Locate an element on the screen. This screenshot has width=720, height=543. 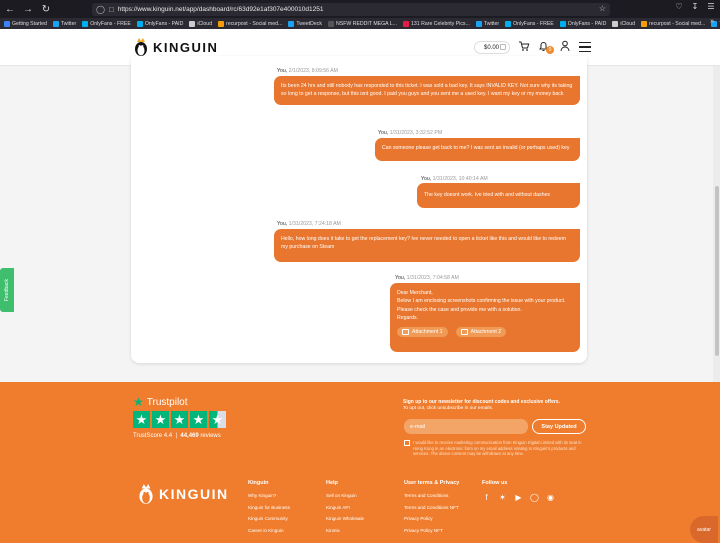
message-meta: You, 1/31/2023, 3:32:52 PM is located at coordinates (410, 133).